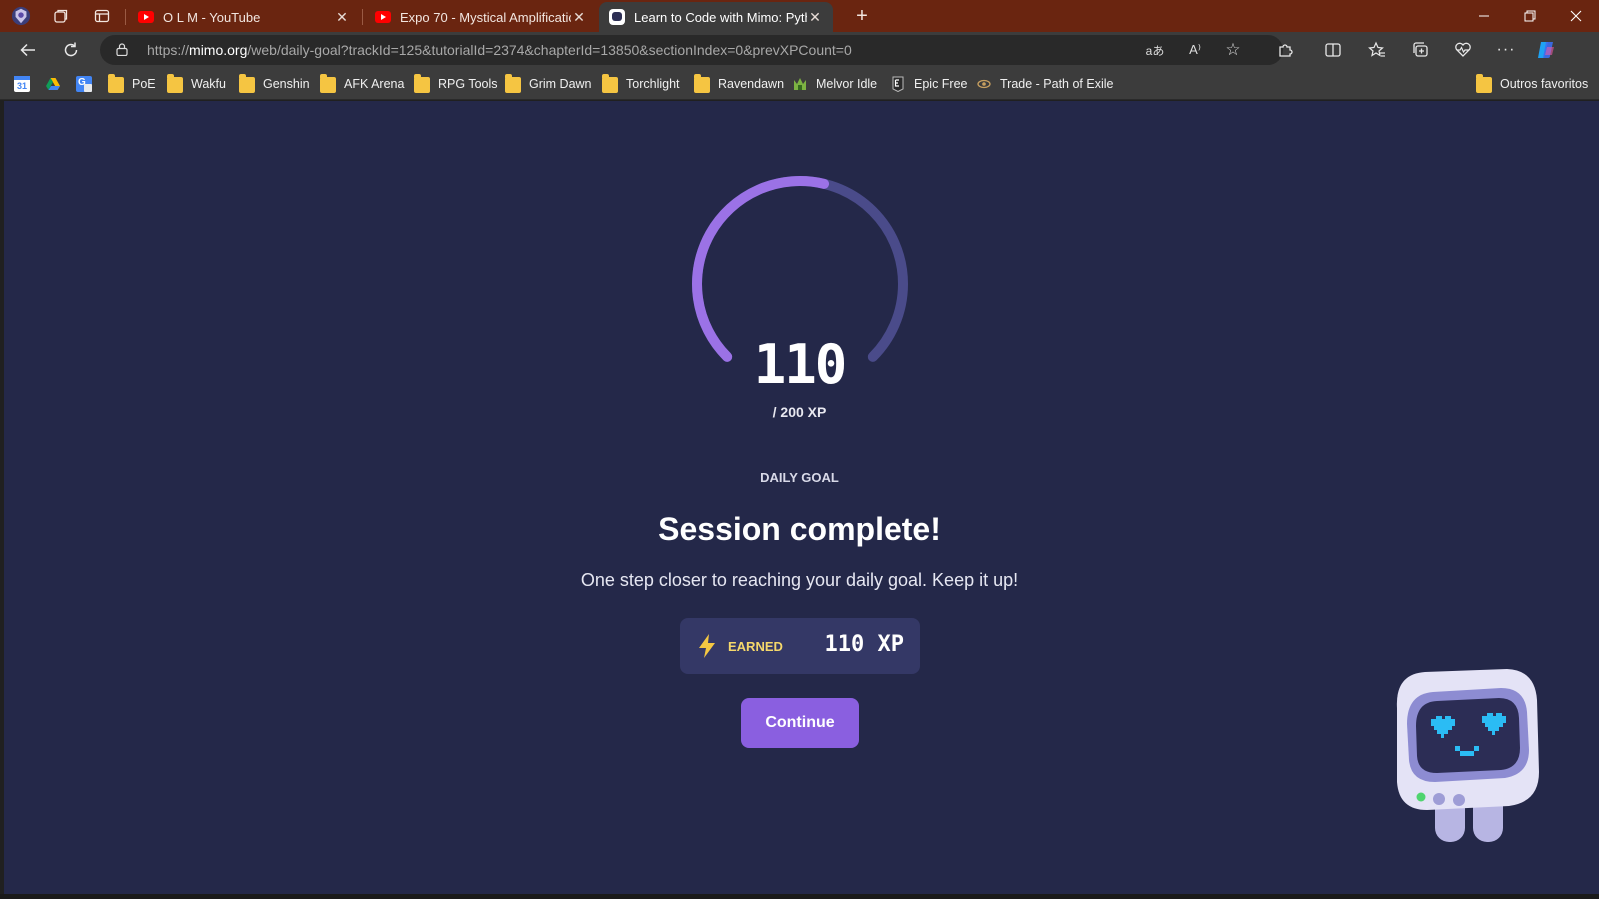  What do you see at coordinates (1286, 50) in the screenshot?
I see `extensions-icon` at bounding box center [1286, 50].